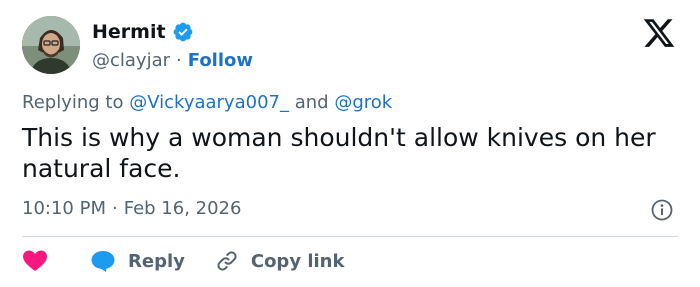  What do you see at coordinates (103, 261) in the screenshot?
I see `speech-bubble-icon` at bounding box center [103, 261].